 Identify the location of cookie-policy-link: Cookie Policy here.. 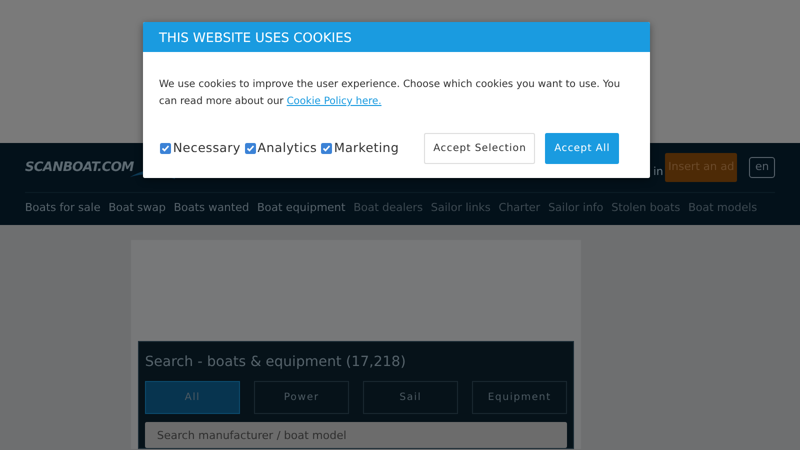
(334, 101).